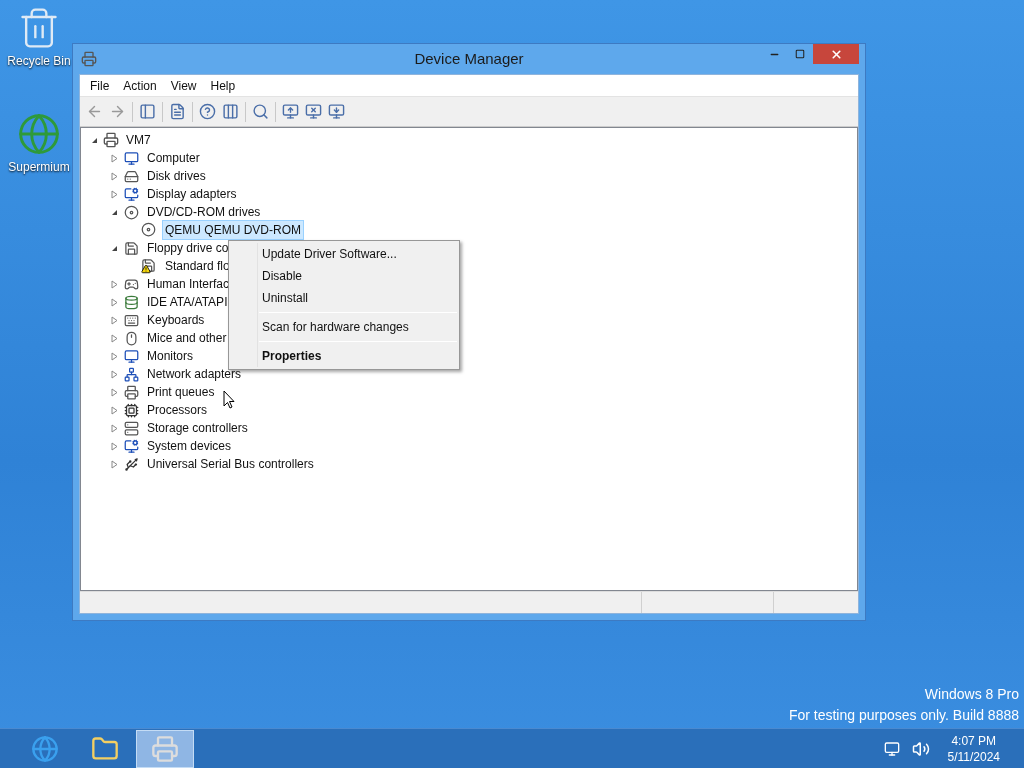 The width and height of the screenshot is (1024, 768). I want to click on tree-item: QEMU QEMU DVD-ROM, so click(233, 230).